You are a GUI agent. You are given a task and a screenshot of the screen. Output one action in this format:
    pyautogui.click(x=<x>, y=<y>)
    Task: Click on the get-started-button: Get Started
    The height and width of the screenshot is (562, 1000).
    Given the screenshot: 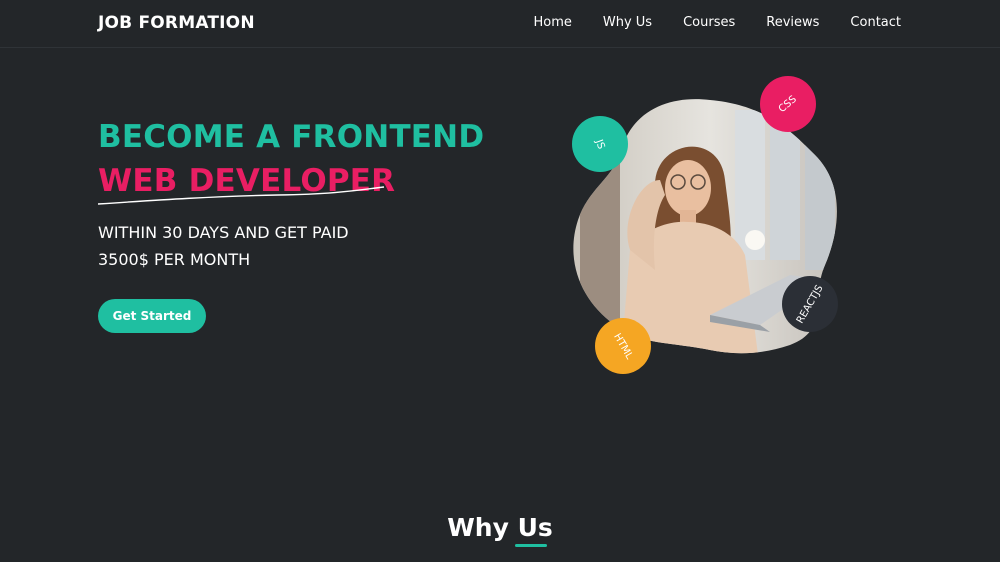 What is the action you would take?
    pyautogui.click(x=152, y=316)
    